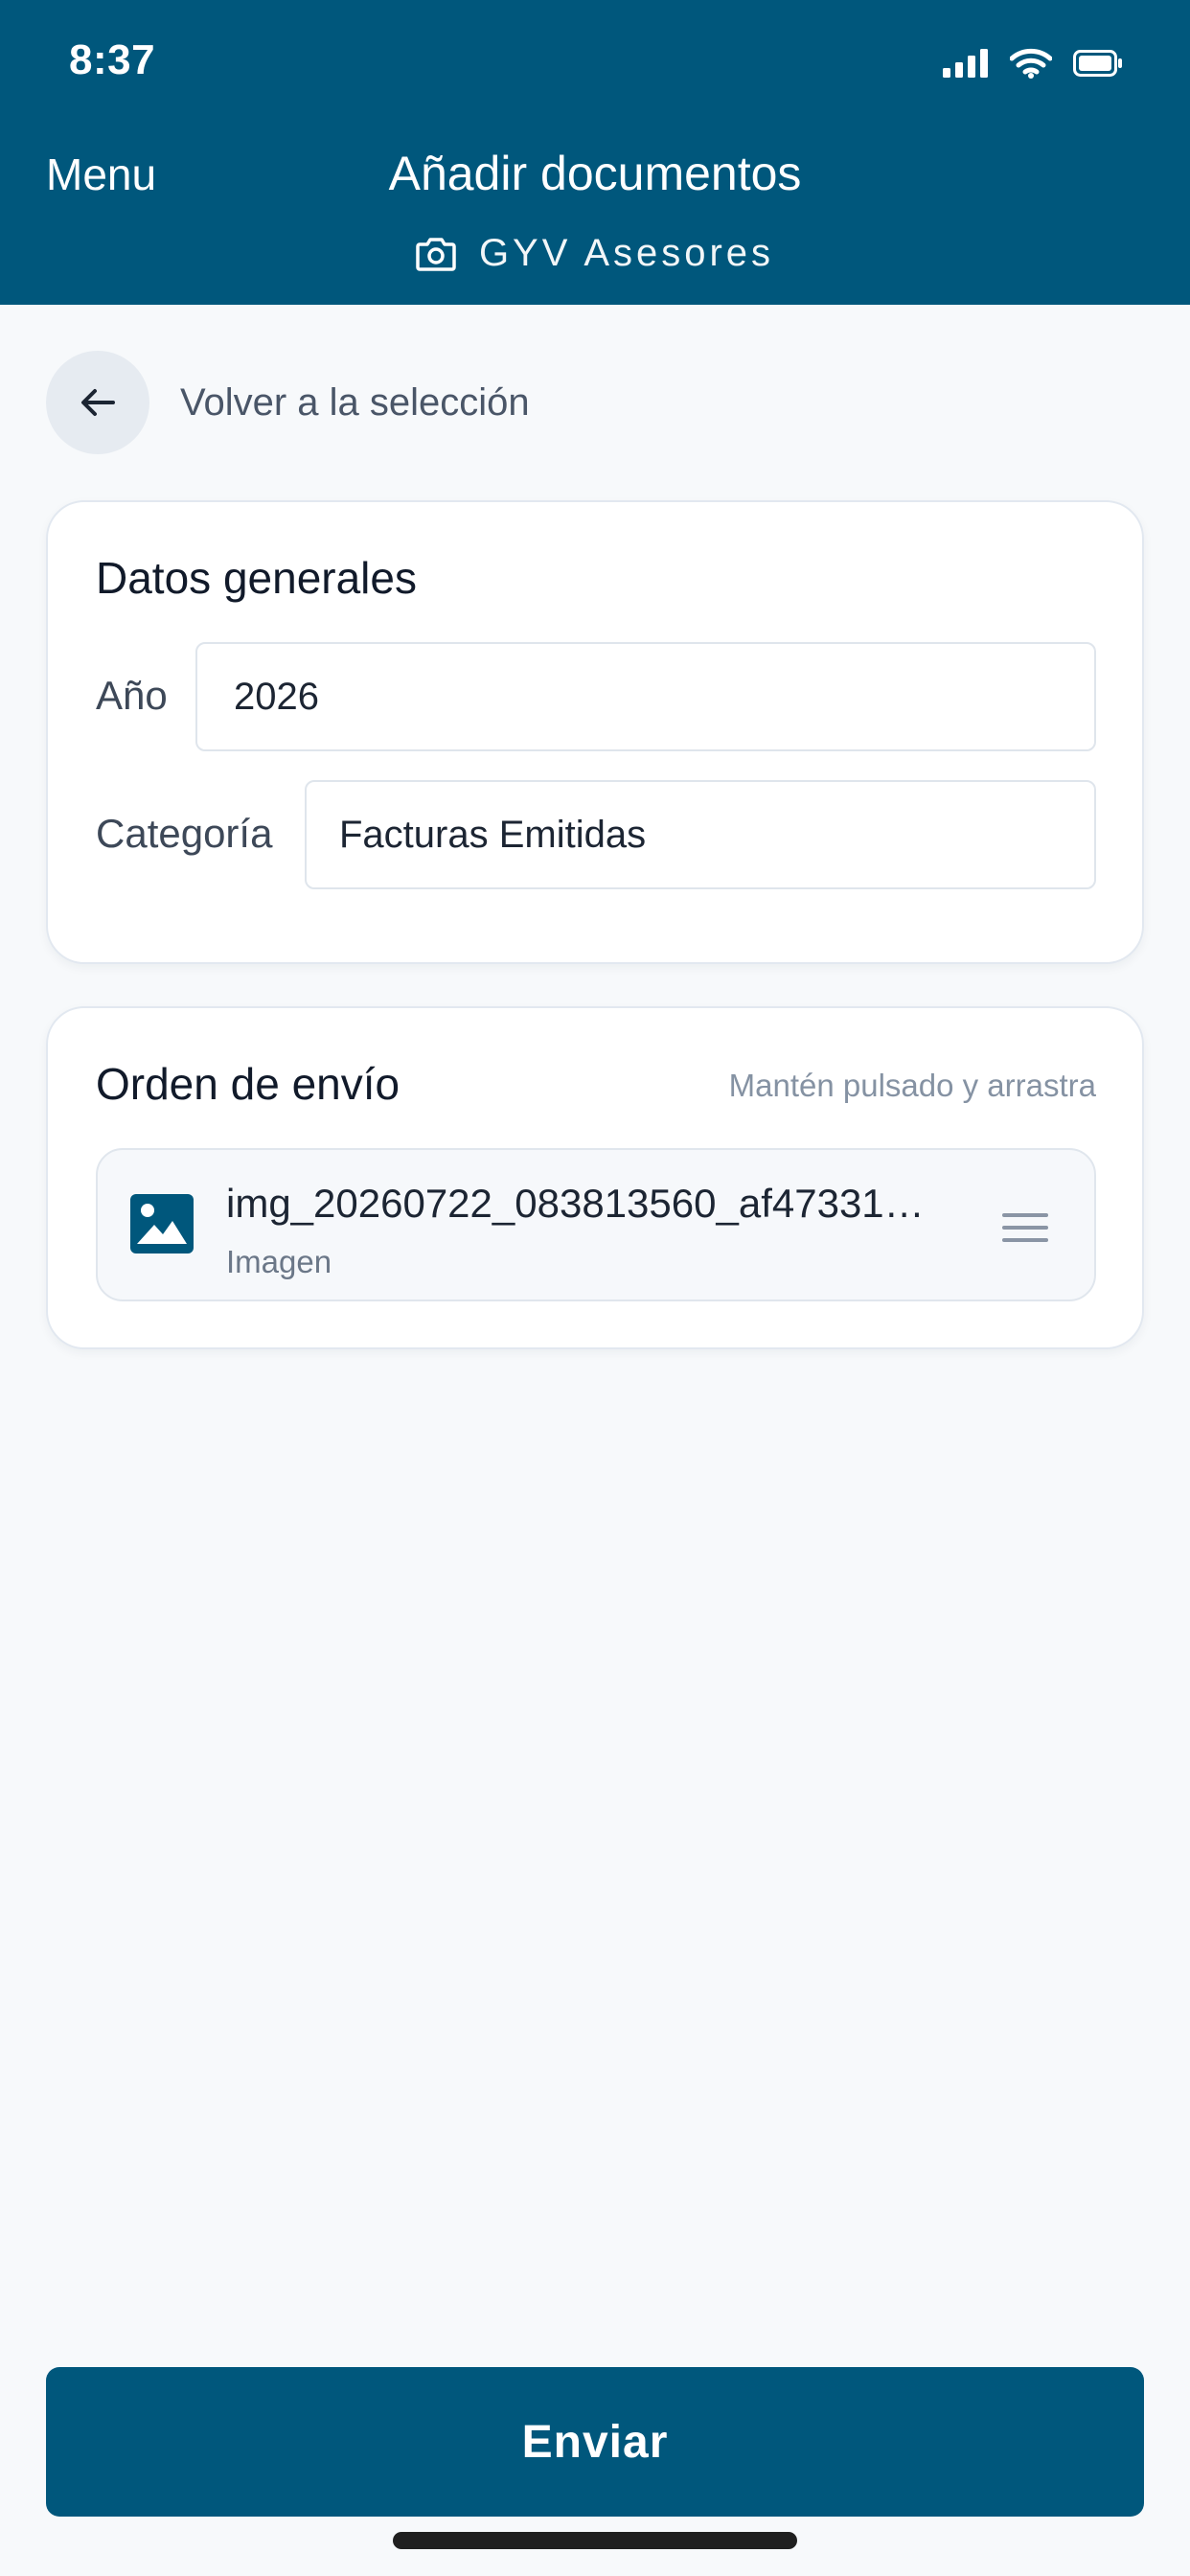  What do you see at coordinates (912, 1085) in the screenshot?
I see `reorder-hint: Mantén pulsado y arrastra` at bounding box center [912, 1085].